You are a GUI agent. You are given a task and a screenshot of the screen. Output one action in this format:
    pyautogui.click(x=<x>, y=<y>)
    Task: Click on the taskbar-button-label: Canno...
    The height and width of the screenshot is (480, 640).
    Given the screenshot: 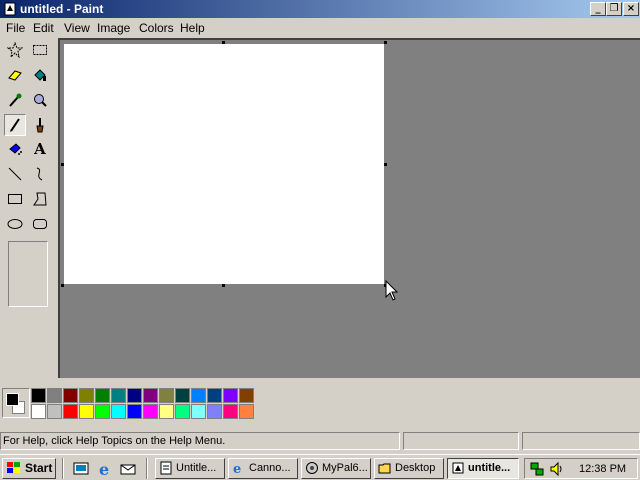 What is the action you would take?
    pyautogui.click(x=270, y=468)
    